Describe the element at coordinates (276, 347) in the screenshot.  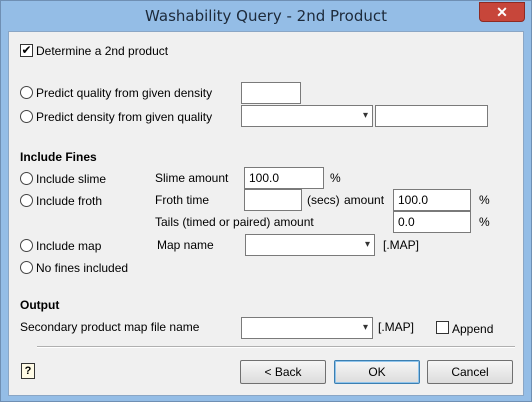
I see `separator` at that location.